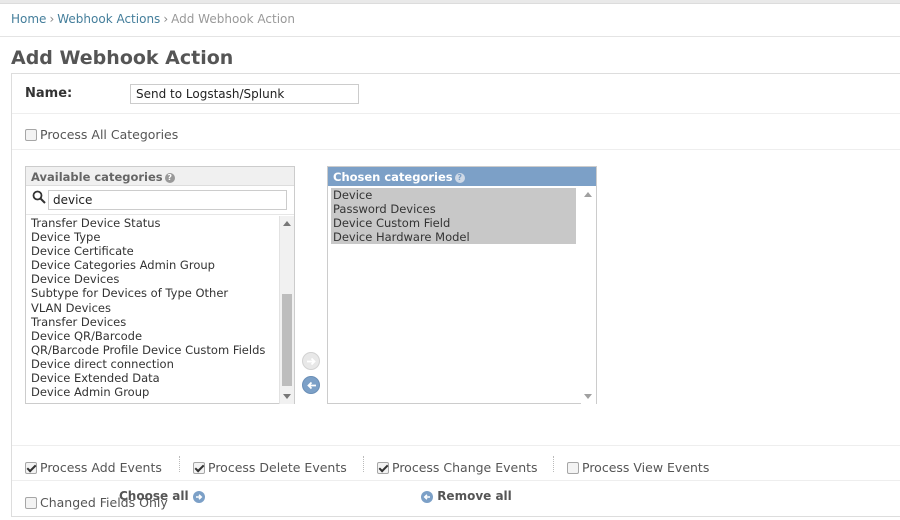 The width and height of the screenshot is (900, 520). What do you see at coordinates (160, 237) in the screenshot?
I see `list-item: Device Type` at bounding box center [160, 237].